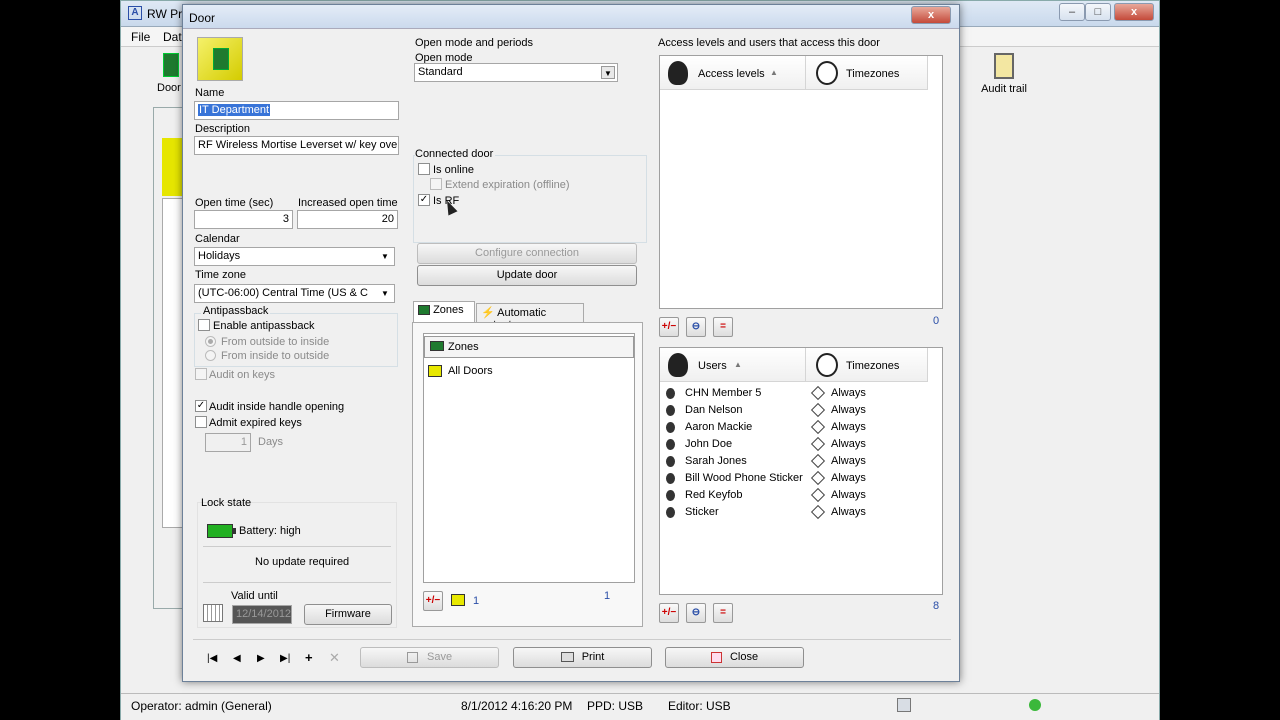 This screenshot has height=720, width=1280. I want to click on extend-expiration-label: Extend expiration (offline), so click(507, 185).